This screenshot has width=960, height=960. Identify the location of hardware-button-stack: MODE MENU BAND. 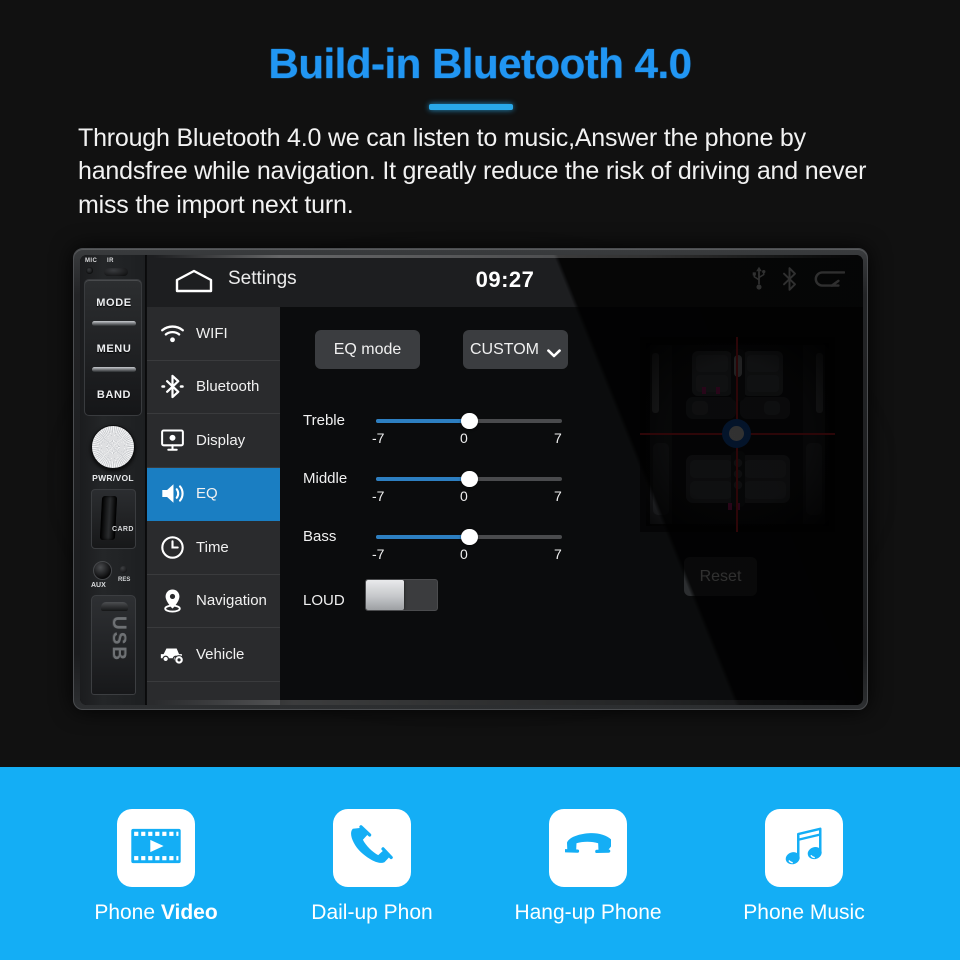
(113, 347).